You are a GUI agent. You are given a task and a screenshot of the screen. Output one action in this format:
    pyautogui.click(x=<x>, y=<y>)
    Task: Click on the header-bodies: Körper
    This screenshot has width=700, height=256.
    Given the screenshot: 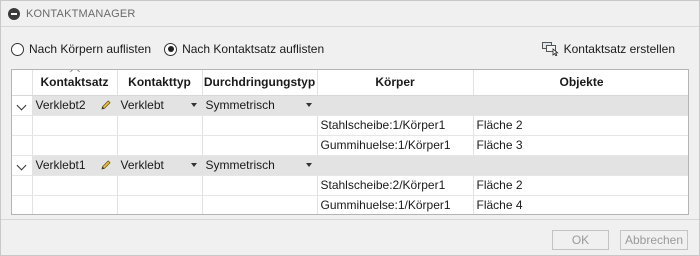 What is the action you would take?
    pyautogui.click(x=395, y=83)
    